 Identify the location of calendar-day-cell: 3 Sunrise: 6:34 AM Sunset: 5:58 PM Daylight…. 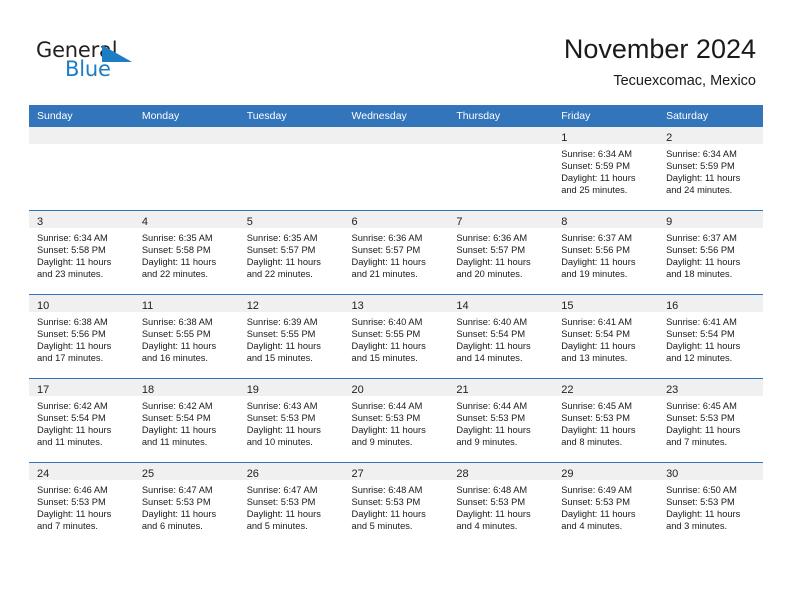
(81, 252).